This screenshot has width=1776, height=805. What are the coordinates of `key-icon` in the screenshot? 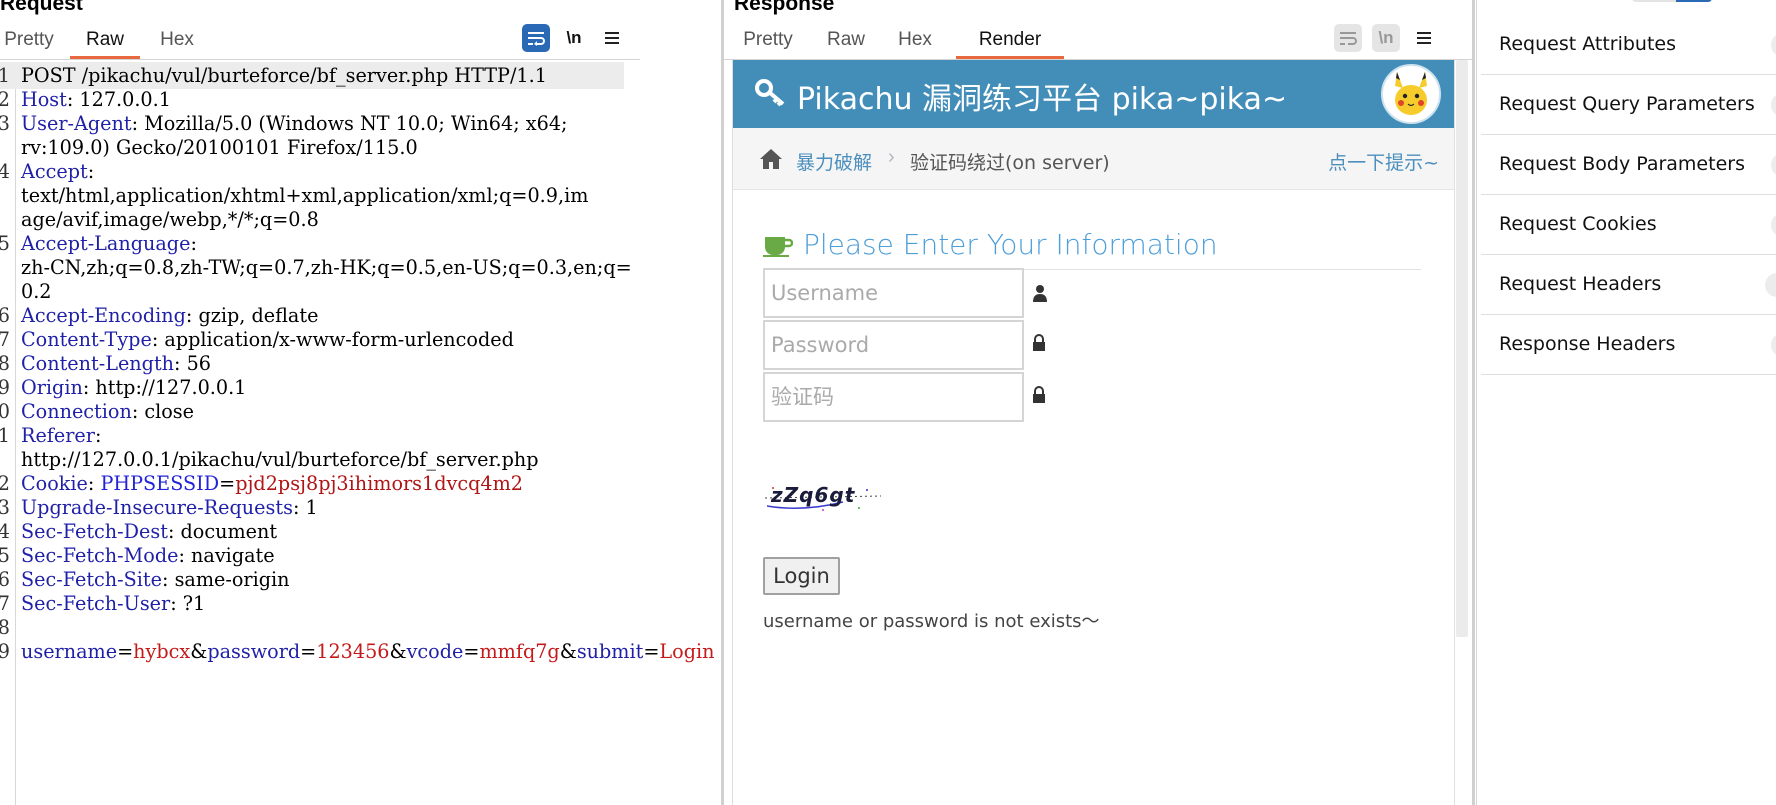 It's located at (770, 93).